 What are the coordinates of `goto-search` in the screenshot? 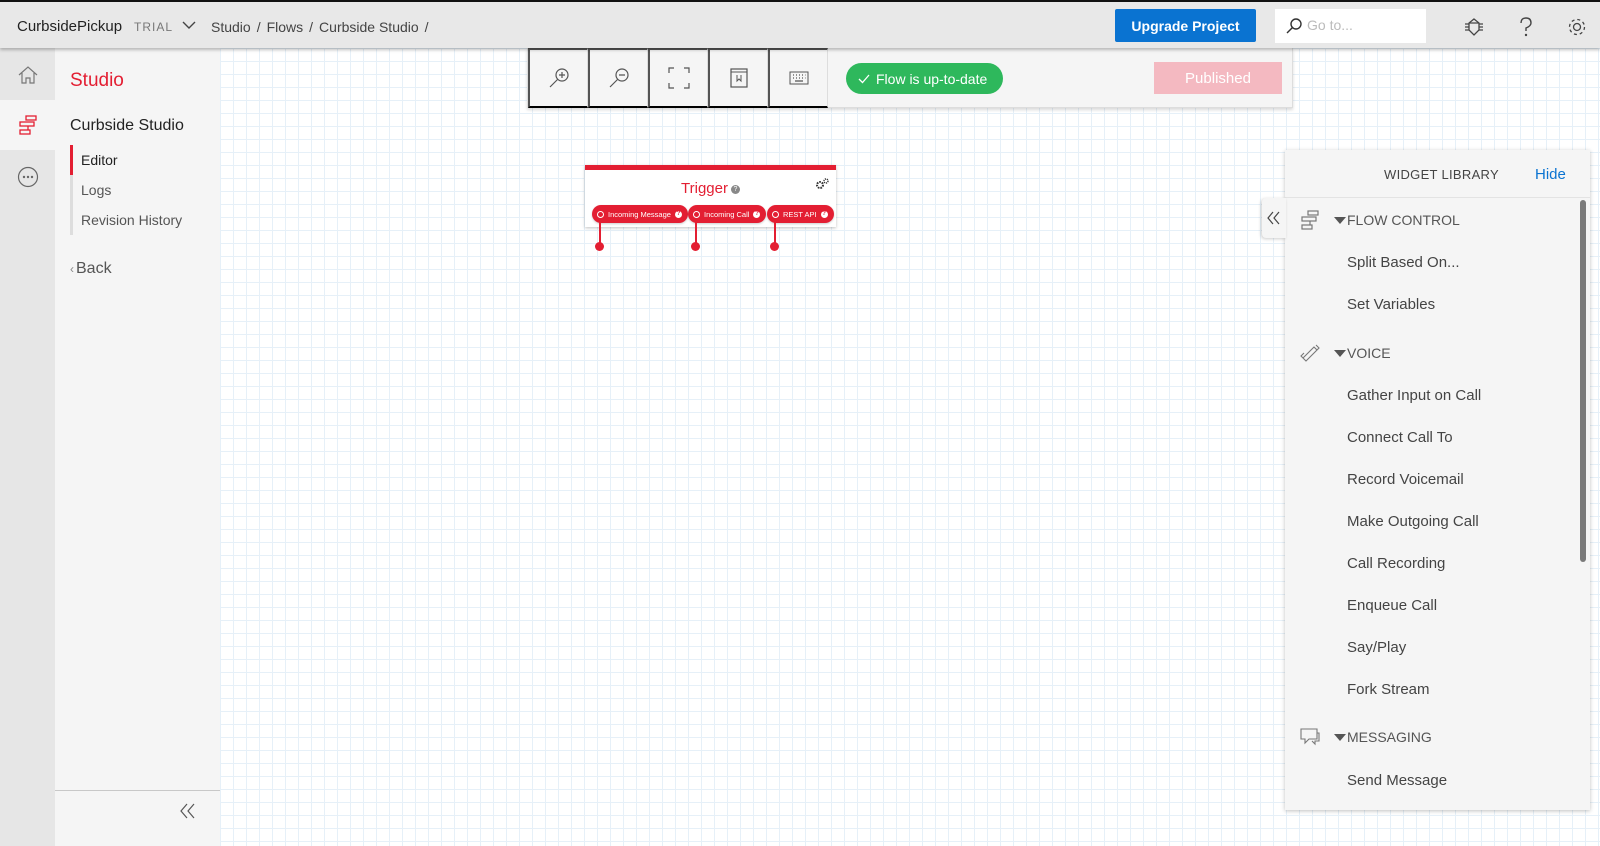 It's located at (1350, 26).